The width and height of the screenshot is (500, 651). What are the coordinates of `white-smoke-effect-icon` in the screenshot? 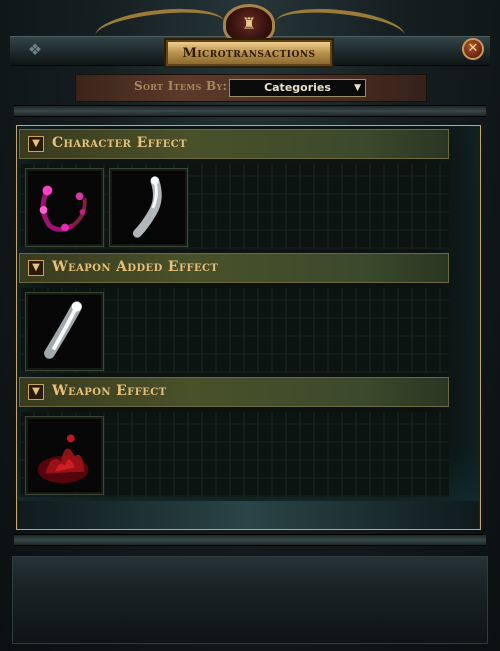 It's located at (148, 207).